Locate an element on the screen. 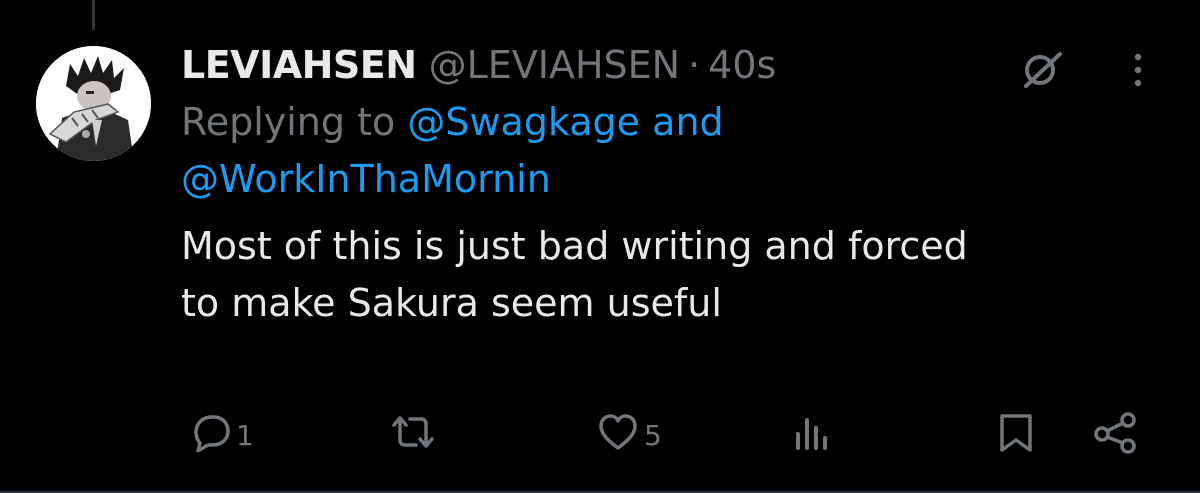 The height and width of the screenshot is (493, 1200). share-icon is located at coordinates (1115, 436).